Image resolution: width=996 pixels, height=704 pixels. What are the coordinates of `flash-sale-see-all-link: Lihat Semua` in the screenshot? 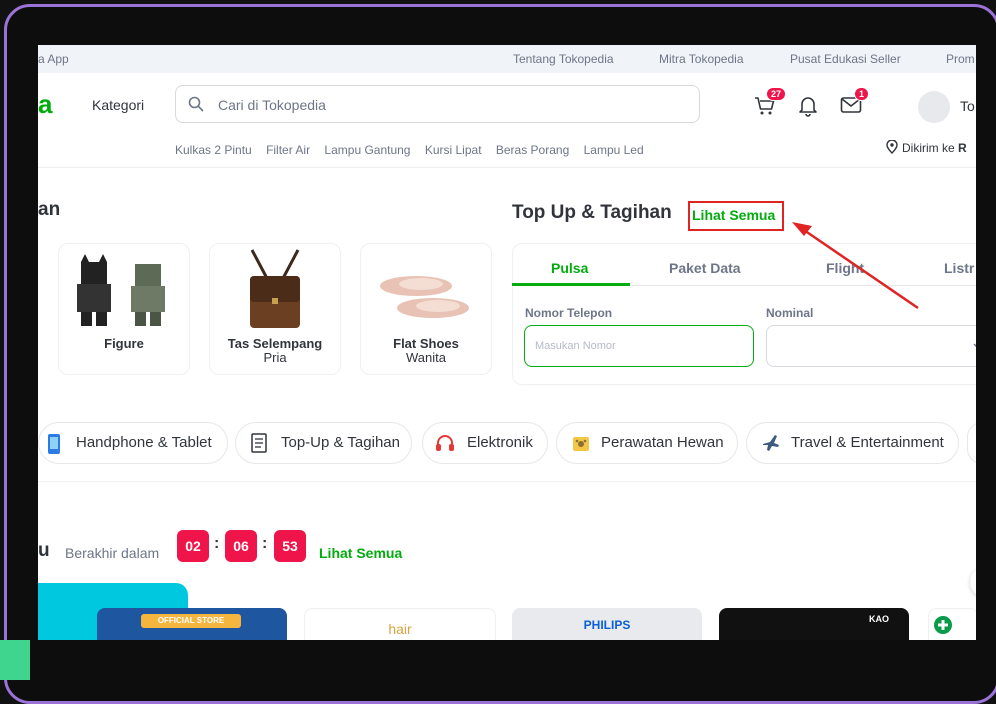 It's located at (360, 553).